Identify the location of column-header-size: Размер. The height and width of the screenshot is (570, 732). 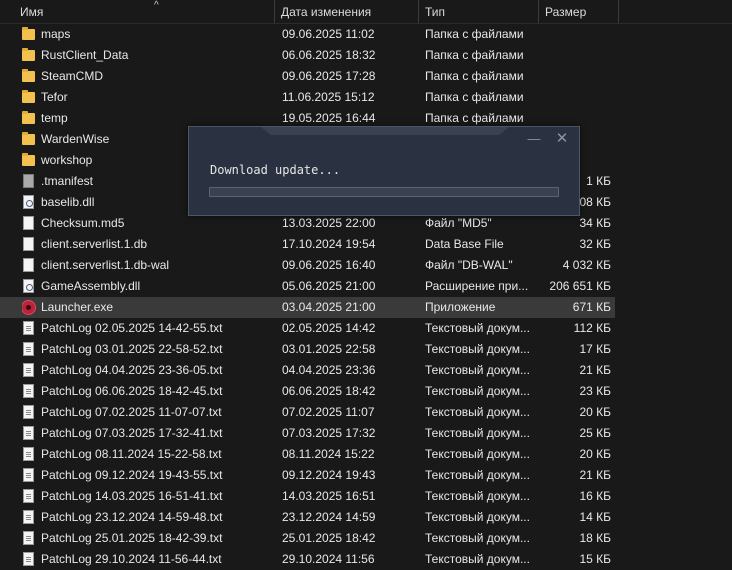
(579, 11).